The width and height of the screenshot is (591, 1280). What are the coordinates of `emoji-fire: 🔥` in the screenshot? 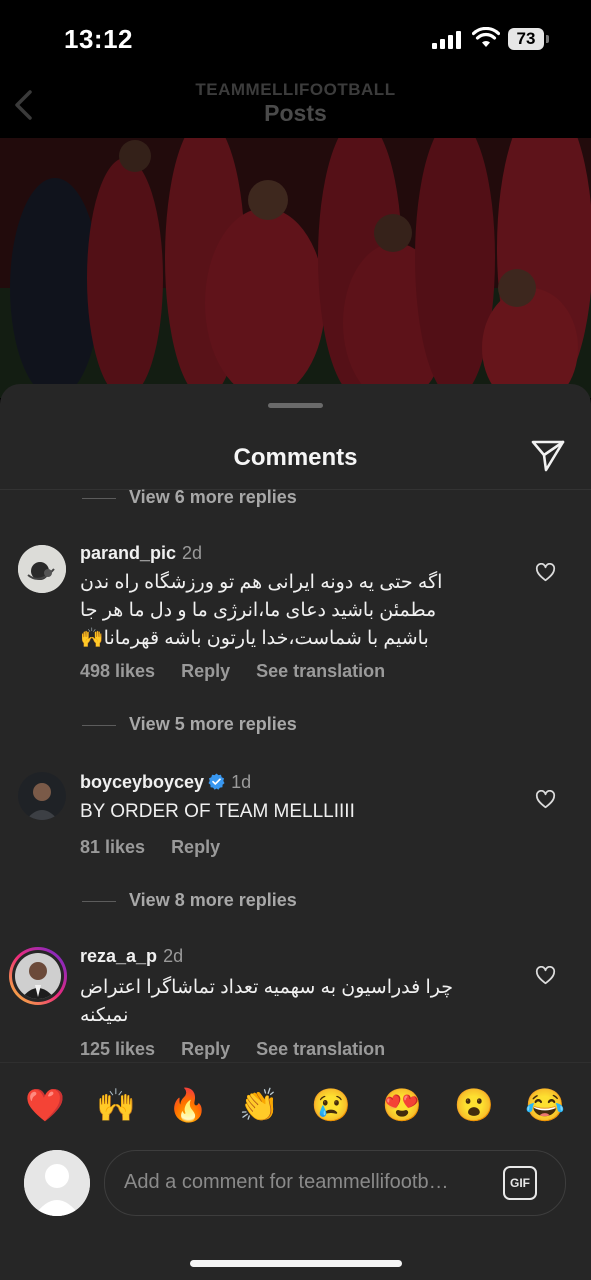 It's located at (188, 1105).